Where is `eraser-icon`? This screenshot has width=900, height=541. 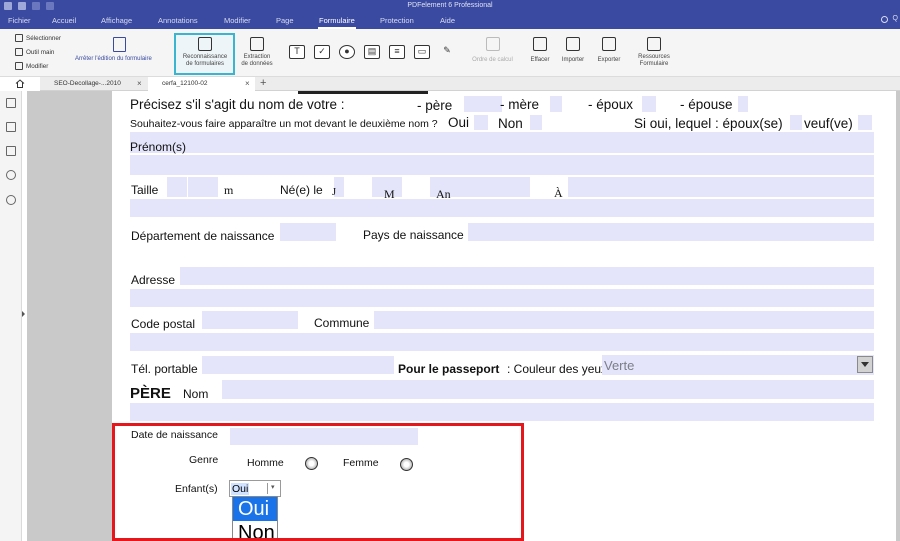
eraser-icon is located at coordinates (540, 44).